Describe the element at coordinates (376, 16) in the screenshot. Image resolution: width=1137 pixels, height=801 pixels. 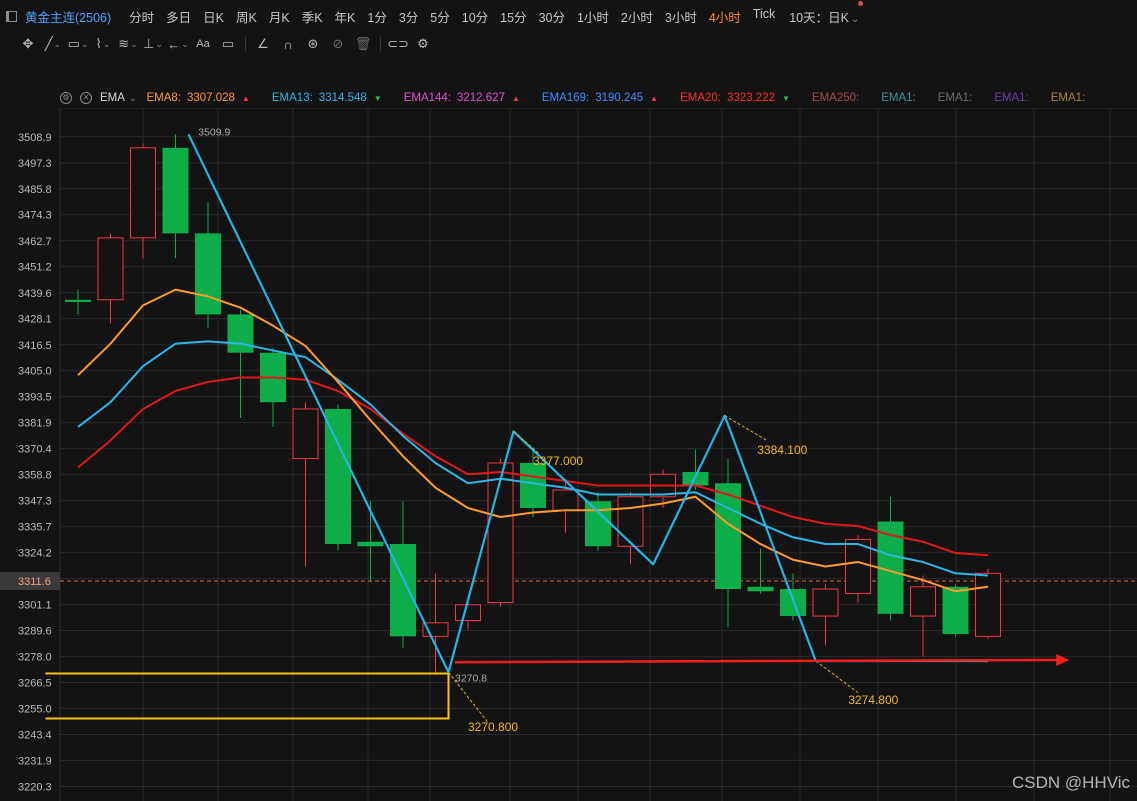
I see `timeframe-7: 1分` at that location.